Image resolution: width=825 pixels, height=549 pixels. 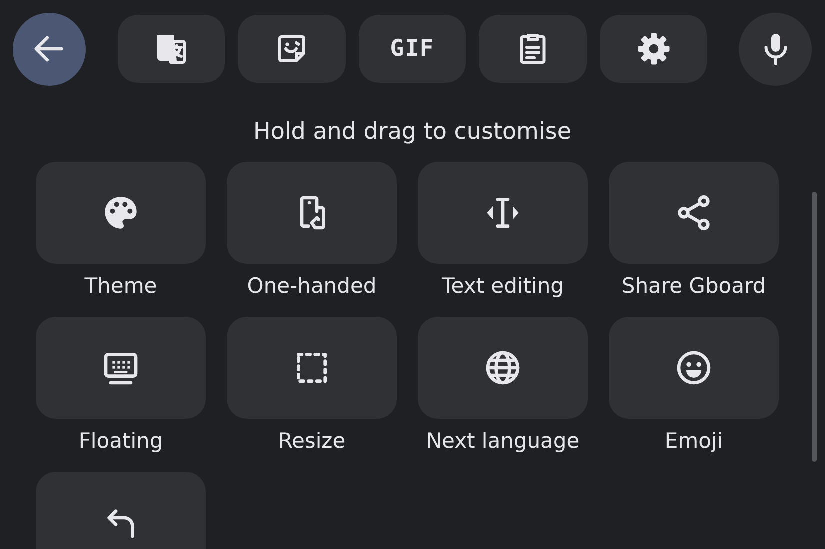 What do you see at coordinates (121, 441) in the screenshot?
I see `tile-label: Floating` at bounding box center [121, 441].